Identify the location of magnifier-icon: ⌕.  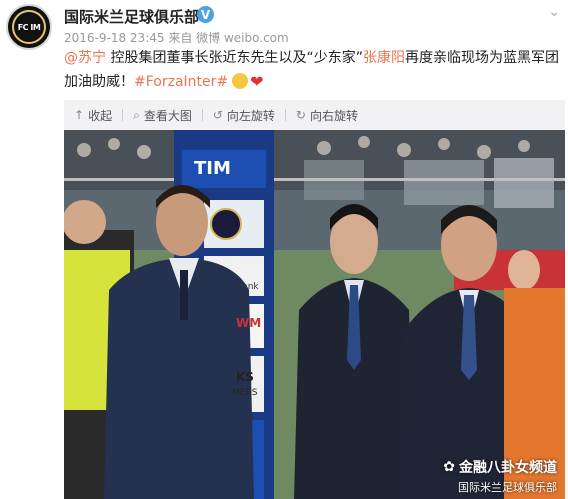
(136, 114).